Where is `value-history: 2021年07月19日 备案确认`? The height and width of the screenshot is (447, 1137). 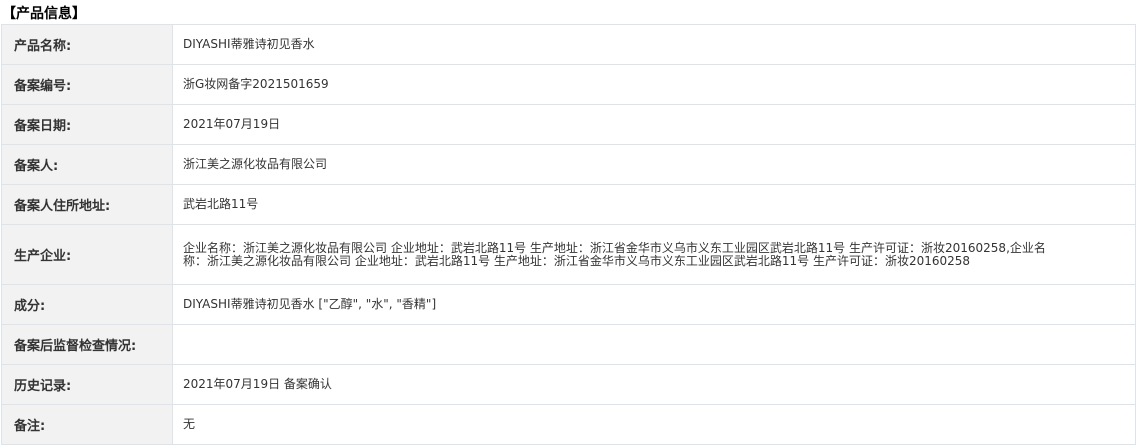 value-history: 2021年07月19日 备案确认 is located at coordinates (654, 384).